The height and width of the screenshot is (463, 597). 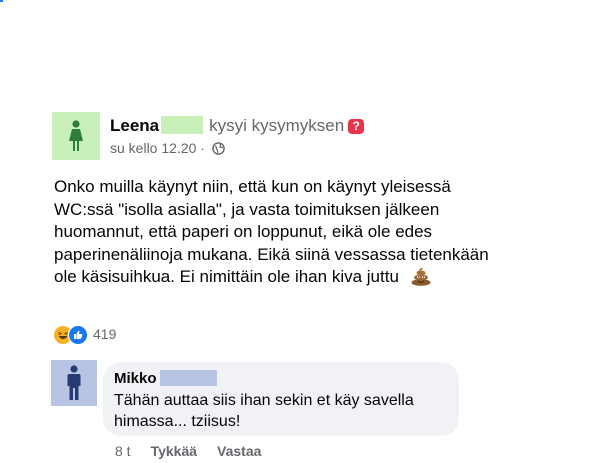 I want to click on post-author-name: Leena, so click(x=134, y=125).